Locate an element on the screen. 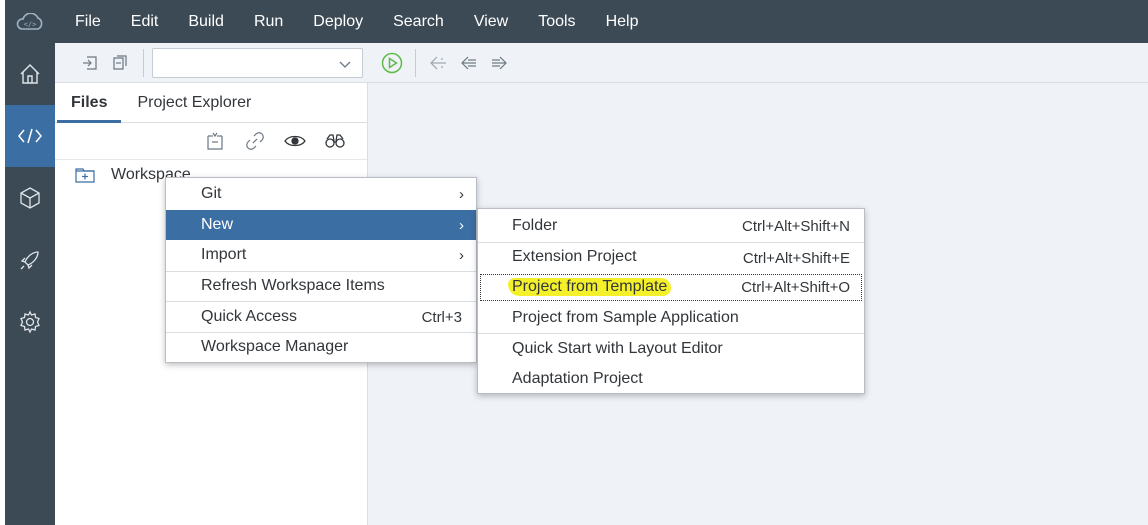  new-folder: Folder Ctrl+Alt+Shift+N is located at coordinates (671, 226).